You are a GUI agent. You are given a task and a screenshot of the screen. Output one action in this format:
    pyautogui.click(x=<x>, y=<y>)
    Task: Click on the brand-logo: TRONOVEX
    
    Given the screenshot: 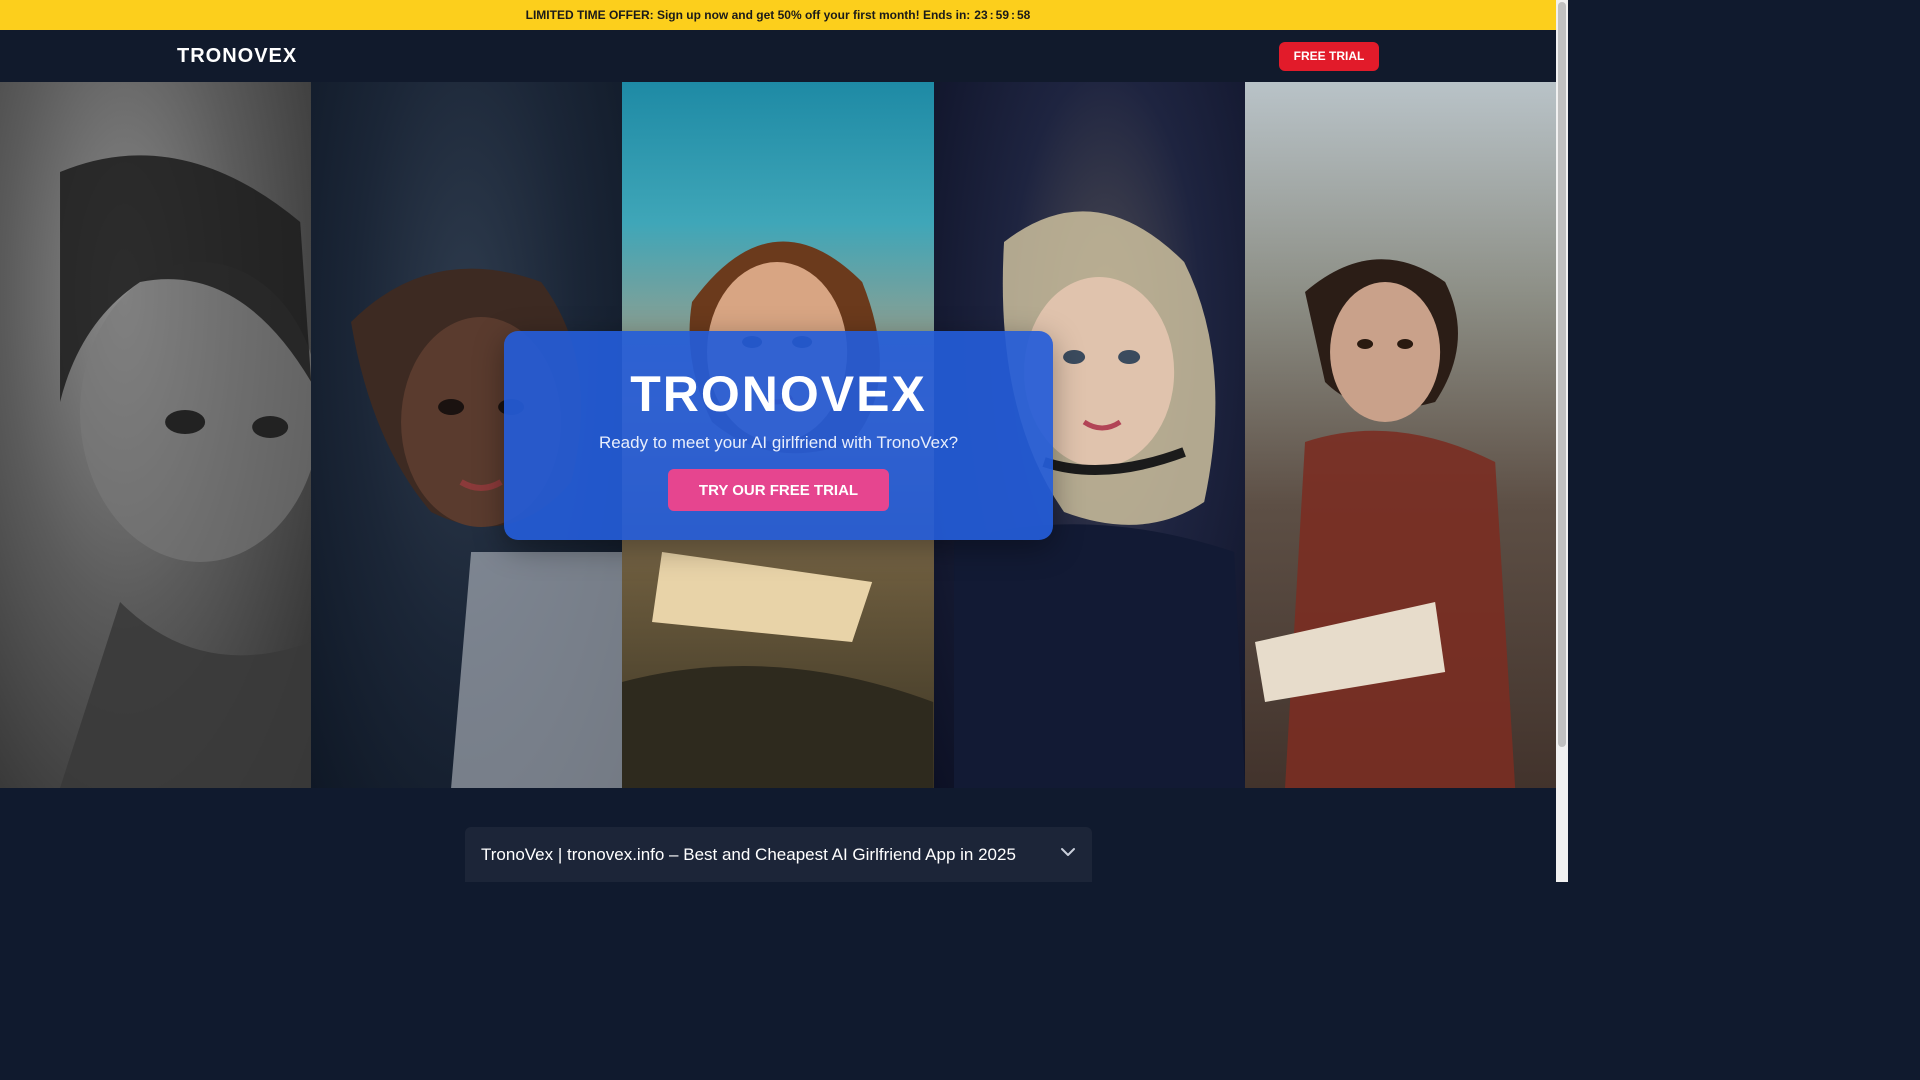 What is the action you would take?
    pyautogui.click(x=237, y=56)
    